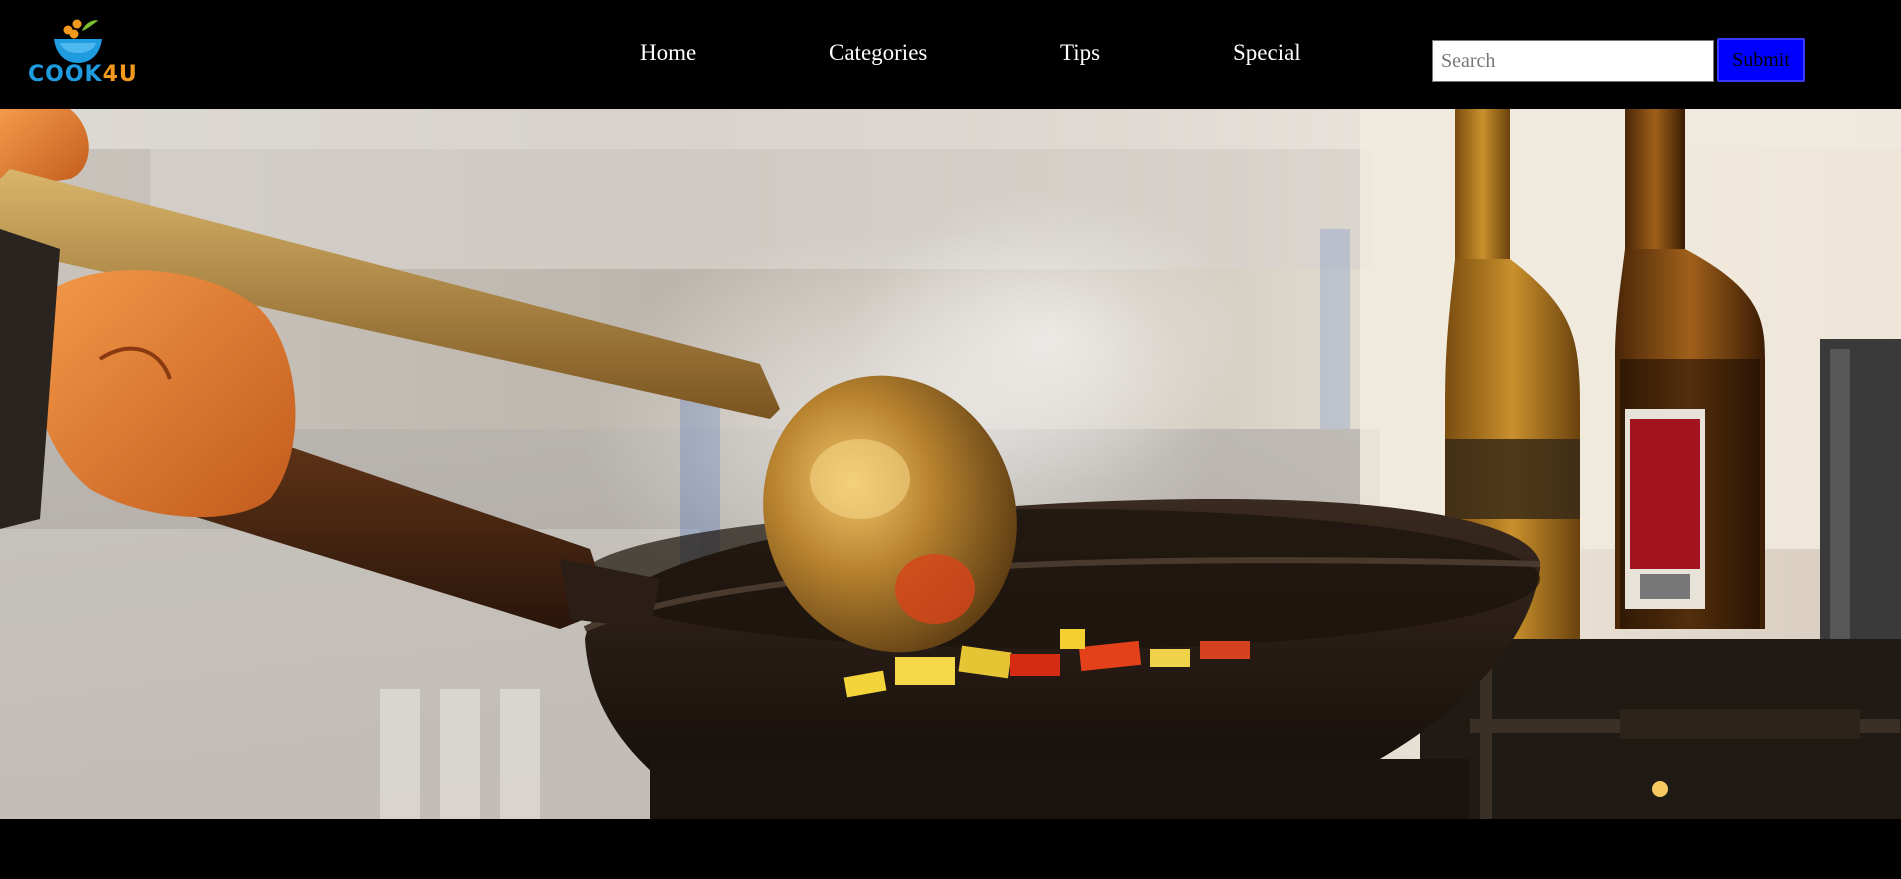  Describe the element at coordinates (950, 849) in the screenshot. I see `footer-bar` at that location.